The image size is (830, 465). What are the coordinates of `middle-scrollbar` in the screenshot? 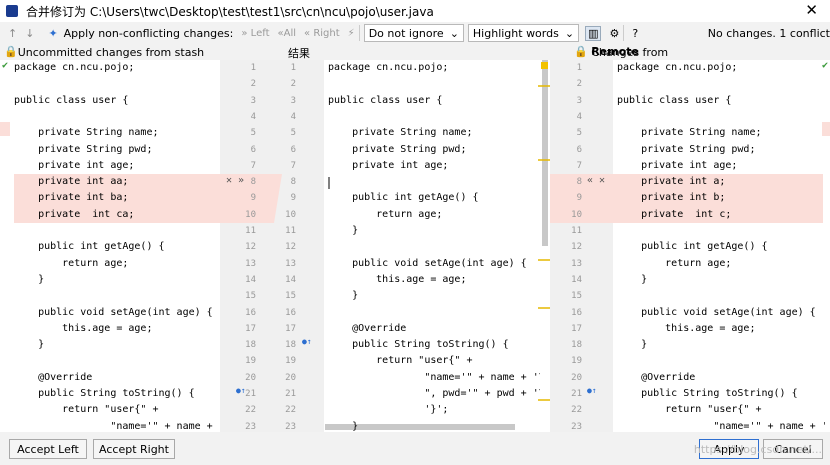 It's located at (545, 153).